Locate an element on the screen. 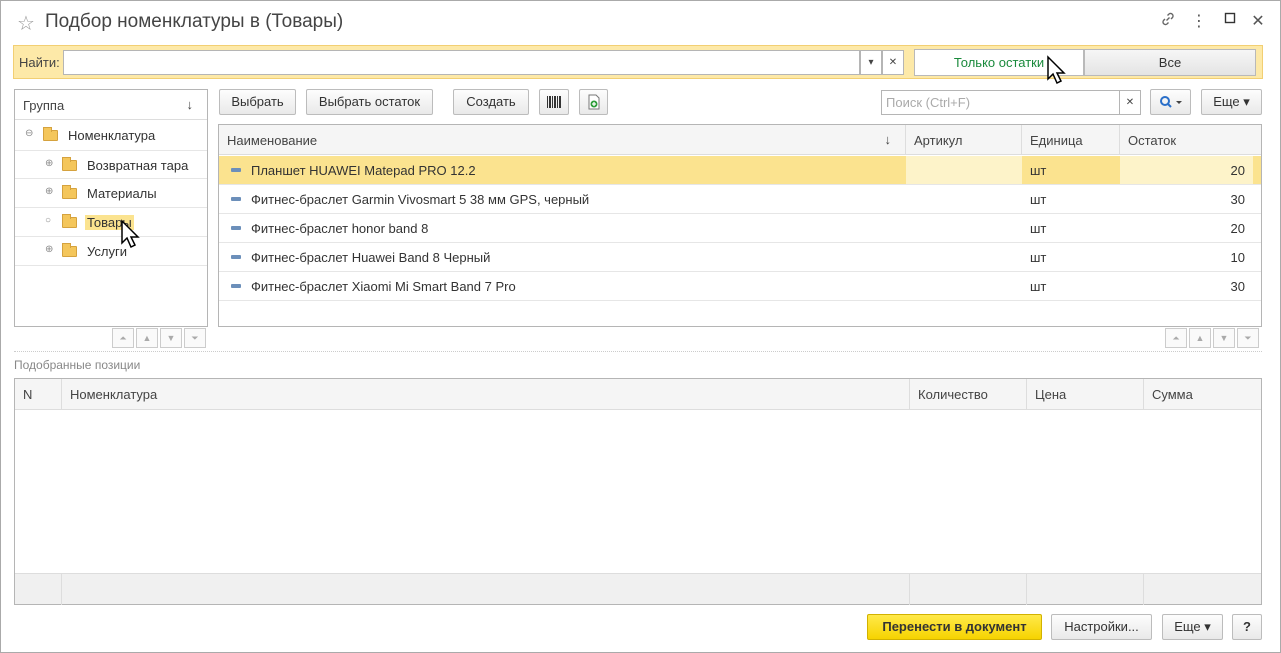 The width and height of the screenshot is (1281, 653). tree-item-services: ⊕ Услуги is located at coordinates (111, 251).